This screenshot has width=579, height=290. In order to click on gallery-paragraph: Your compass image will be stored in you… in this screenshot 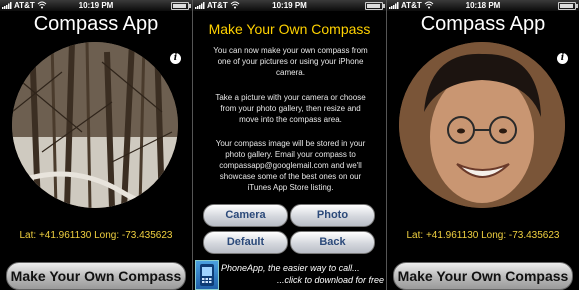, I will do `click(290, 165)`.